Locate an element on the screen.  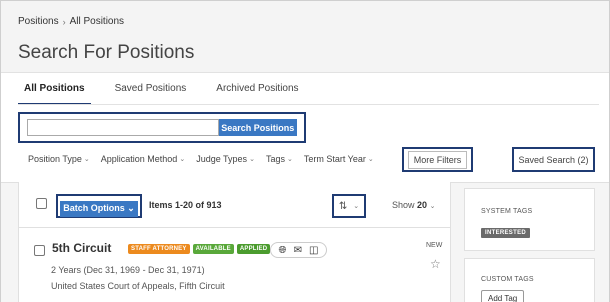
badge-applied: APPLIED is located at coordinates (253, 249).